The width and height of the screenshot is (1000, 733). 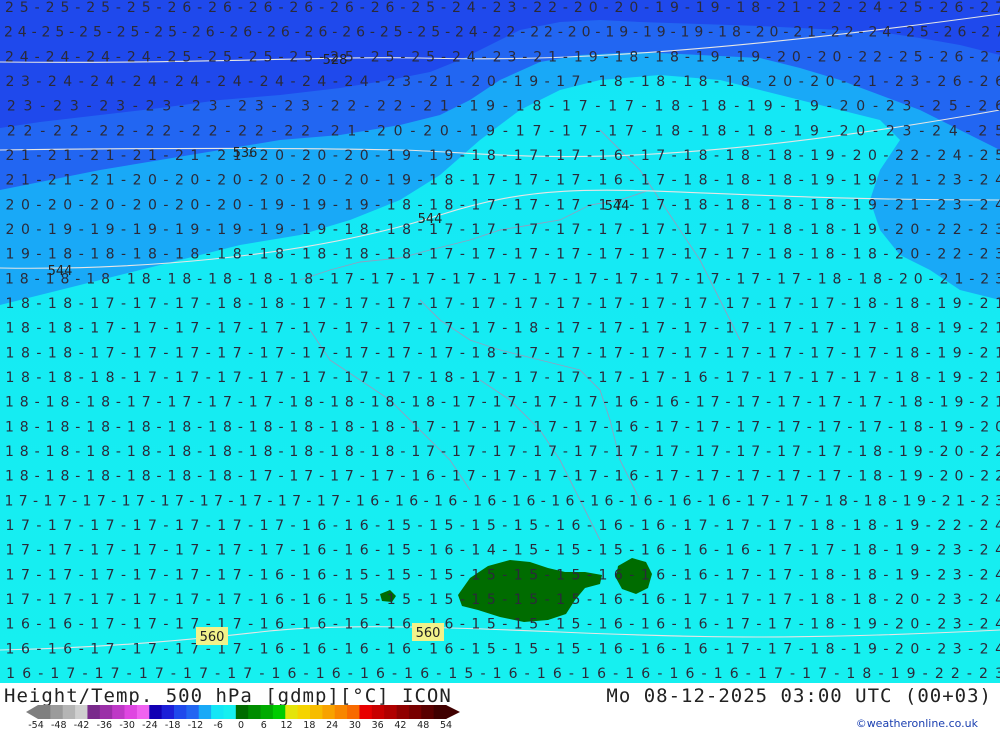 I want to click on legend-tick-label: 54, so click(x=446, y=725).